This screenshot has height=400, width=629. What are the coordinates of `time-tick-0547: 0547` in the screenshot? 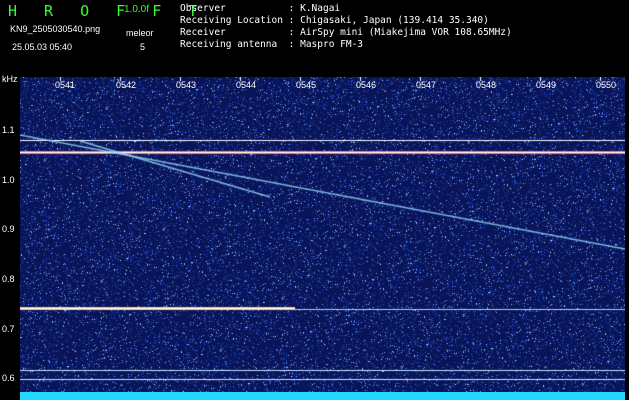 It's located at (426, 85).